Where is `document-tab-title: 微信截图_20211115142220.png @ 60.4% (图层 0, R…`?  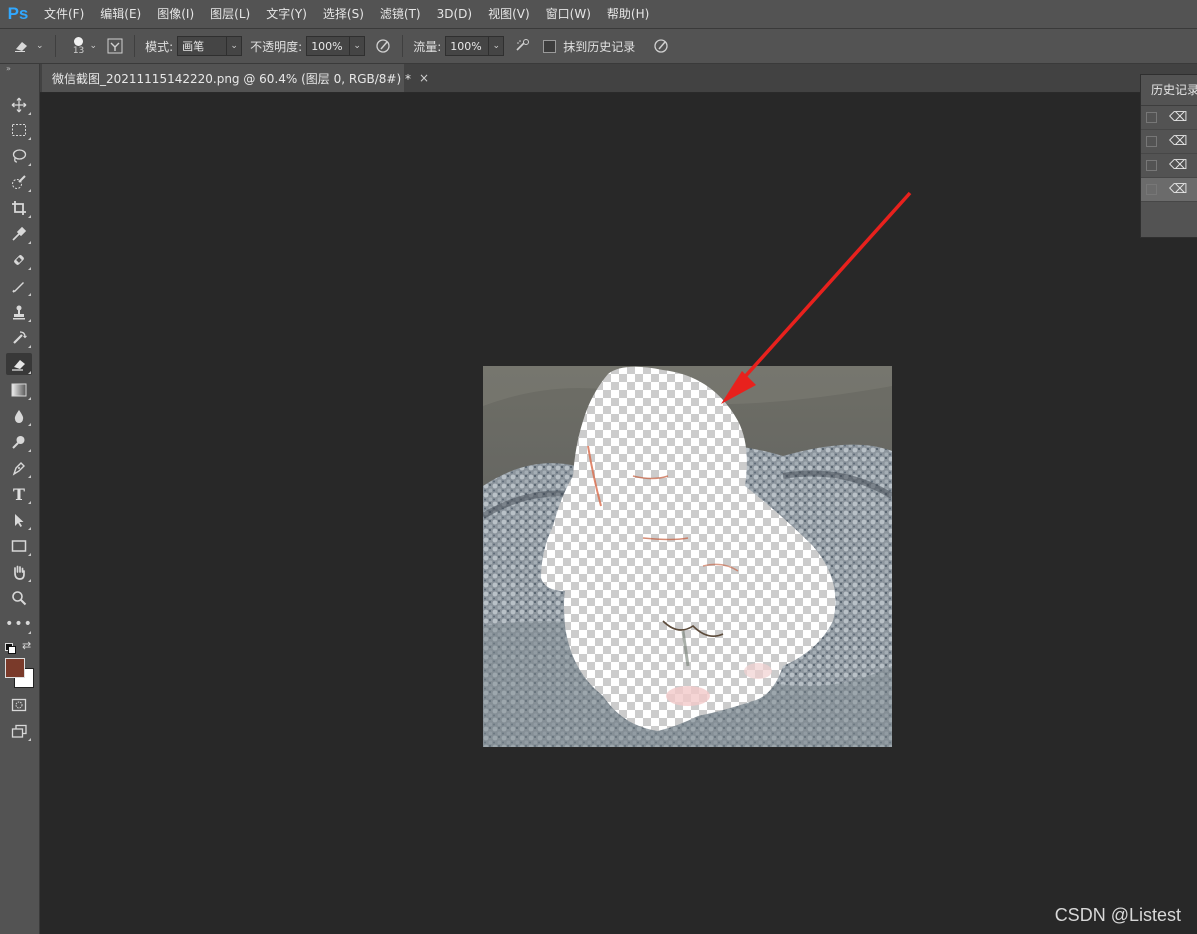 document-tab-title: 微信截图_20211115142220.png @ 60.4% (图层 0, R… is located at coordinates (231, 78).